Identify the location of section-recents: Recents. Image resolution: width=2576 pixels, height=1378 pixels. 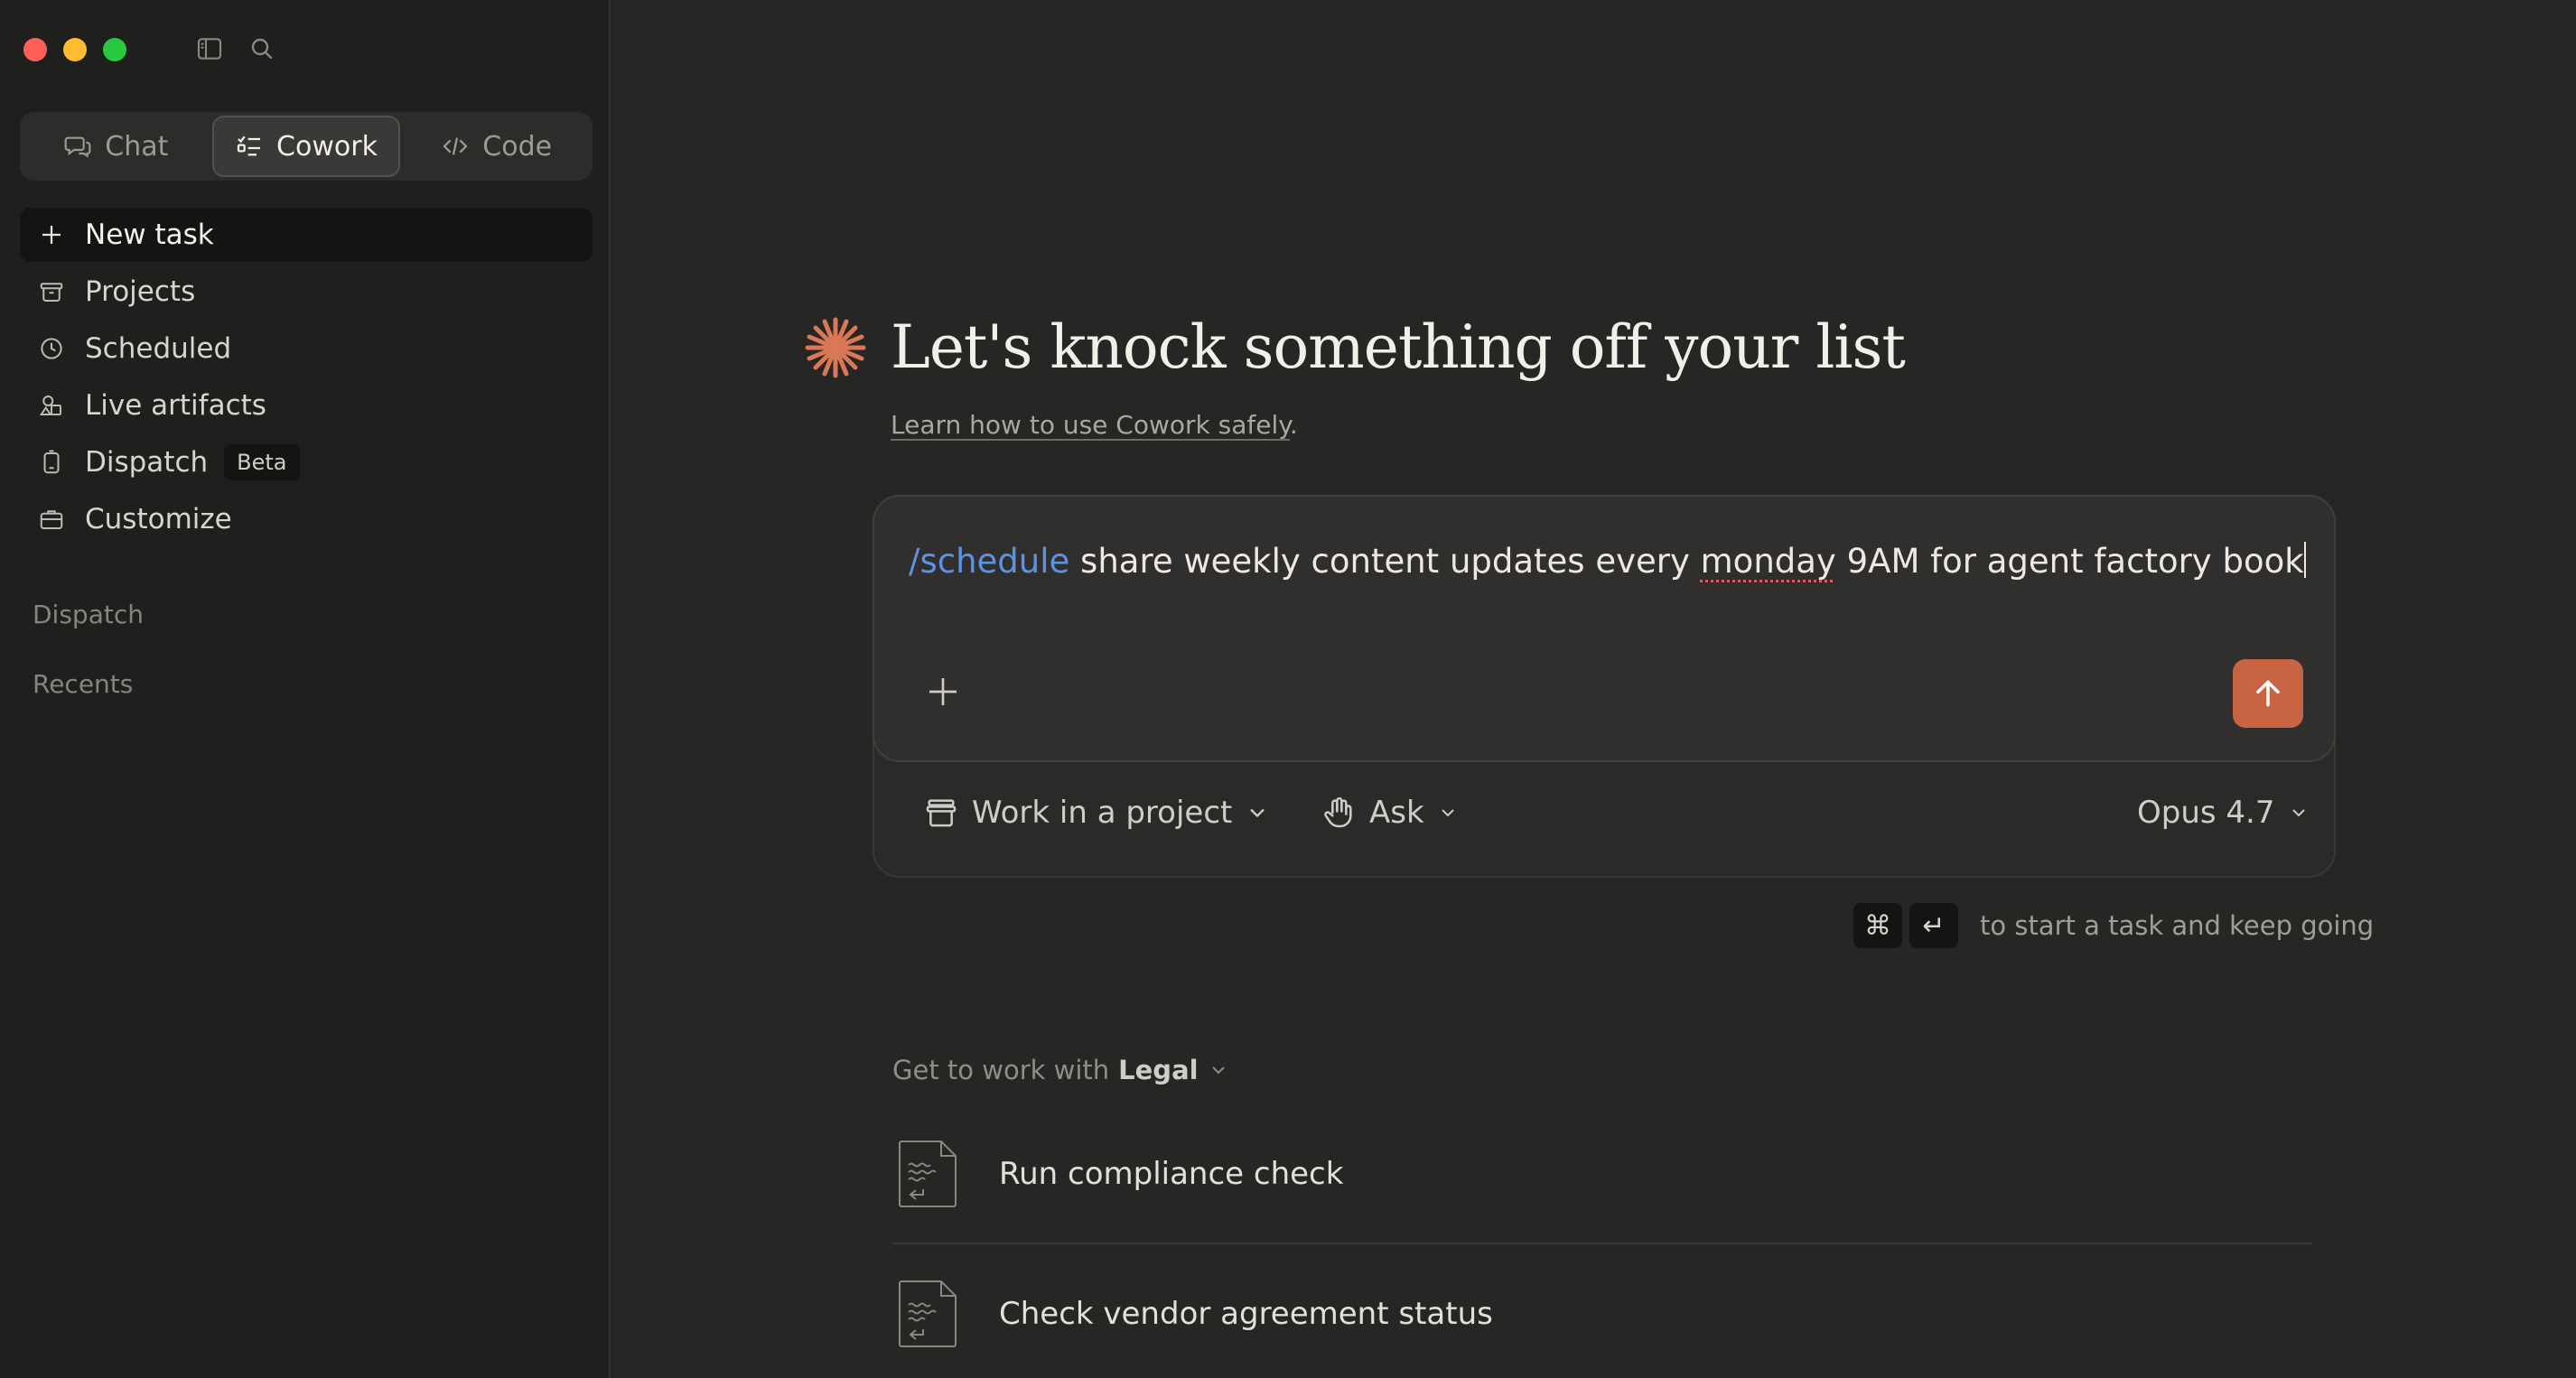
(83, 684).